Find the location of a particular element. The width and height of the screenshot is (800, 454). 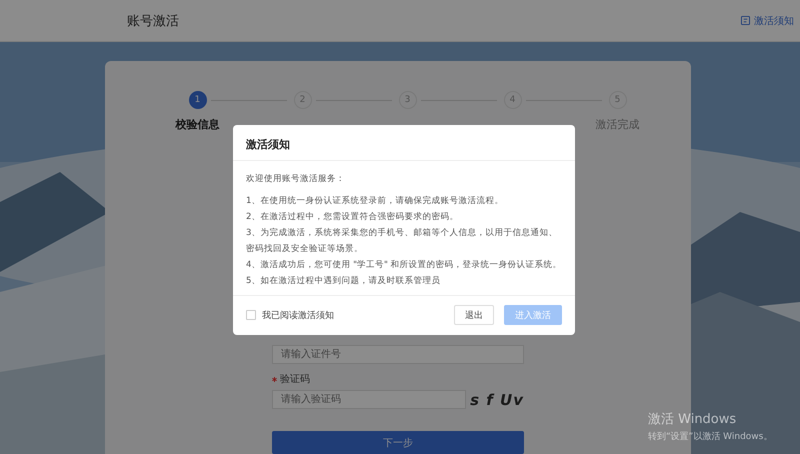

notice-item: 2、在激活过程中，您需设置符合强密码要求的密码。 is located at coordinates (353, 217).